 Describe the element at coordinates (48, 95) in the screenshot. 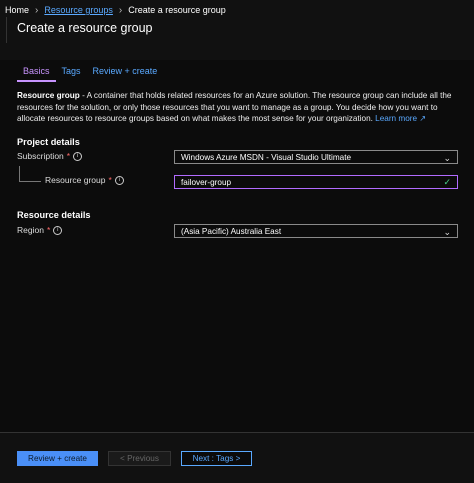

I see `description-bold: Resource group` at that location.